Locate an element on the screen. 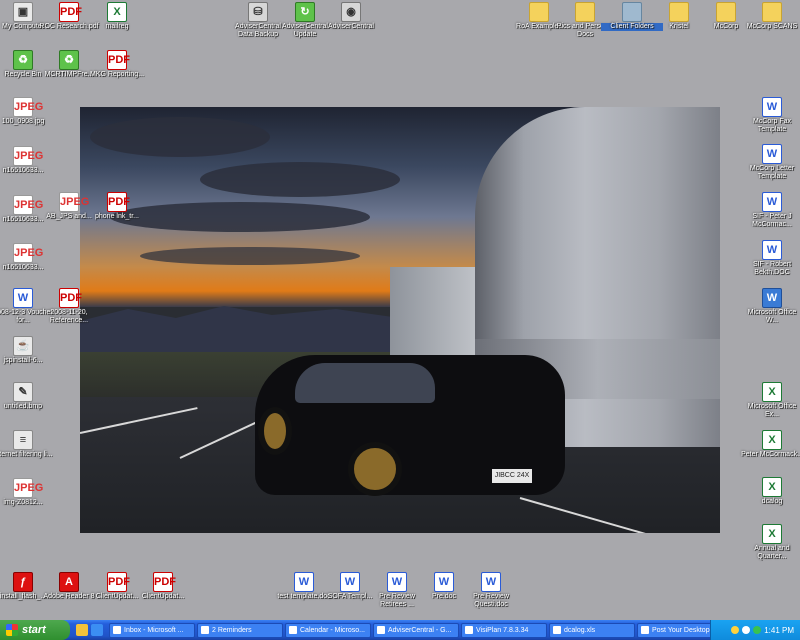 This screenshot has width=800, height=640. backup-icon: ⛁ is located at coordinates (258, 12).